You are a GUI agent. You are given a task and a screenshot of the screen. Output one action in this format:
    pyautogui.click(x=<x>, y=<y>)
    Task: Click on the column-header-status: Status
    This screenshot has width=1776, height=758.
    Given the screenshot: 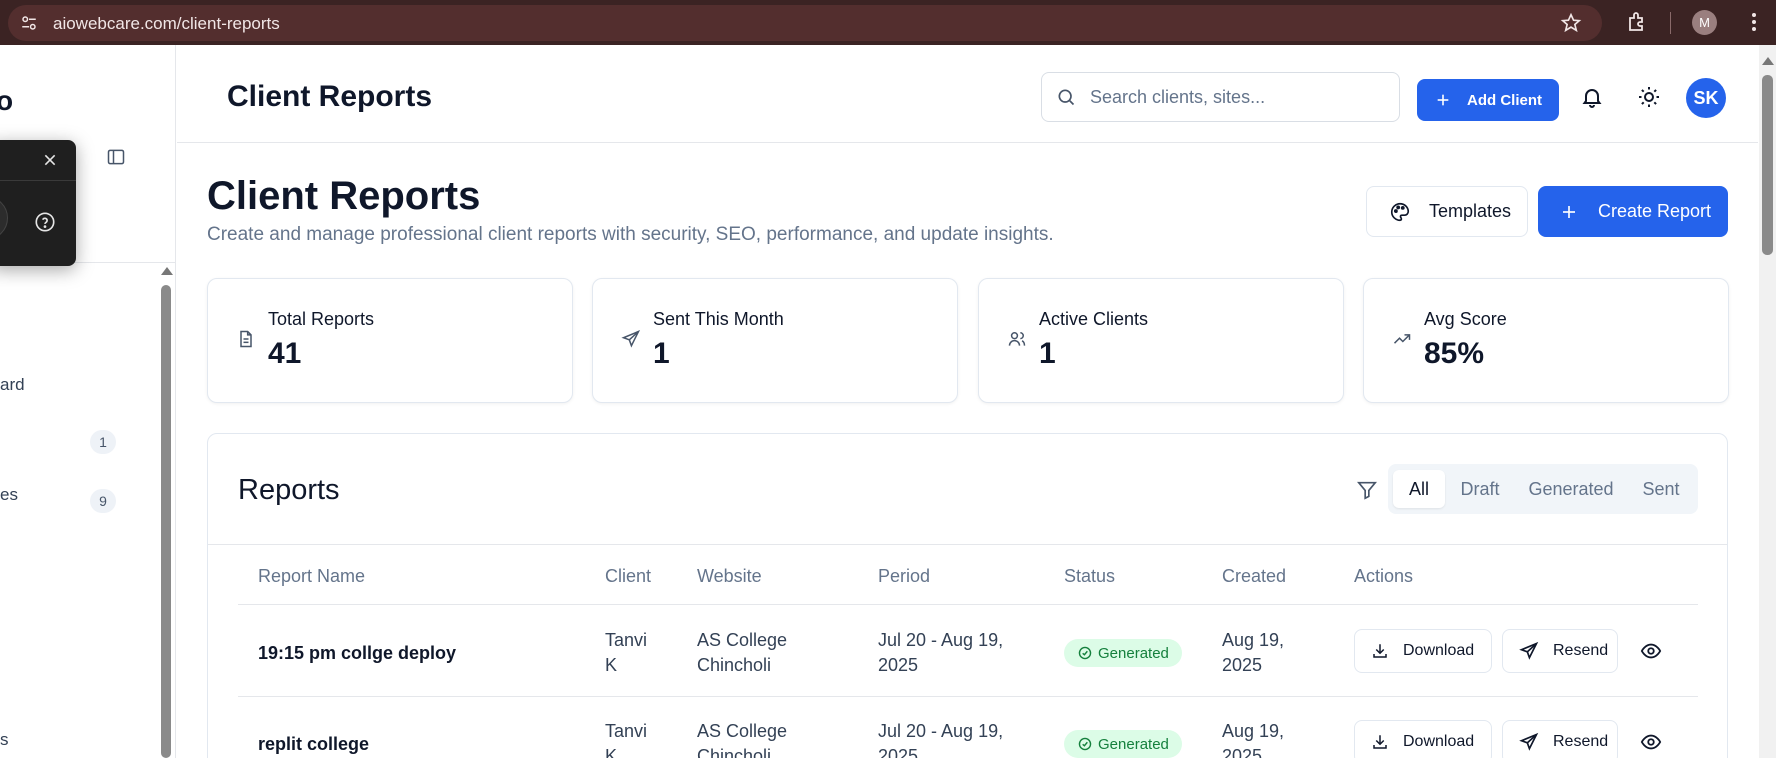 What is the action you would take?
    pyautogui.click(x=1089, y=576)
    